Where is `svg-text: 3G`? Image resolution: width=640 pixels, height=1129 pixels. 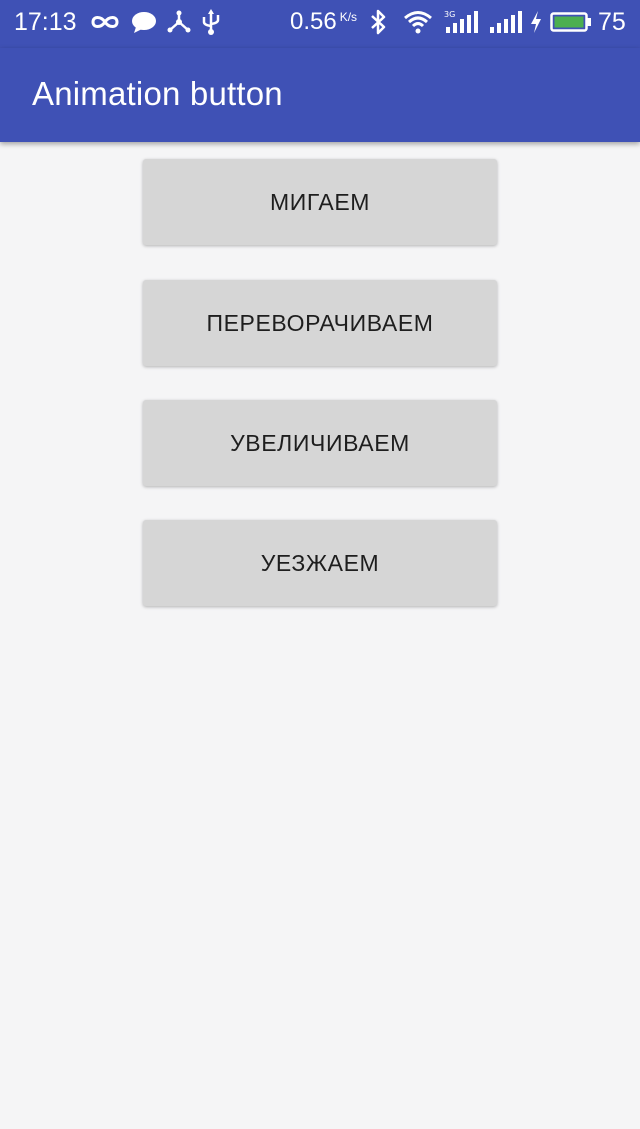 svg-text: 3G is located at coordinates (449, 14).